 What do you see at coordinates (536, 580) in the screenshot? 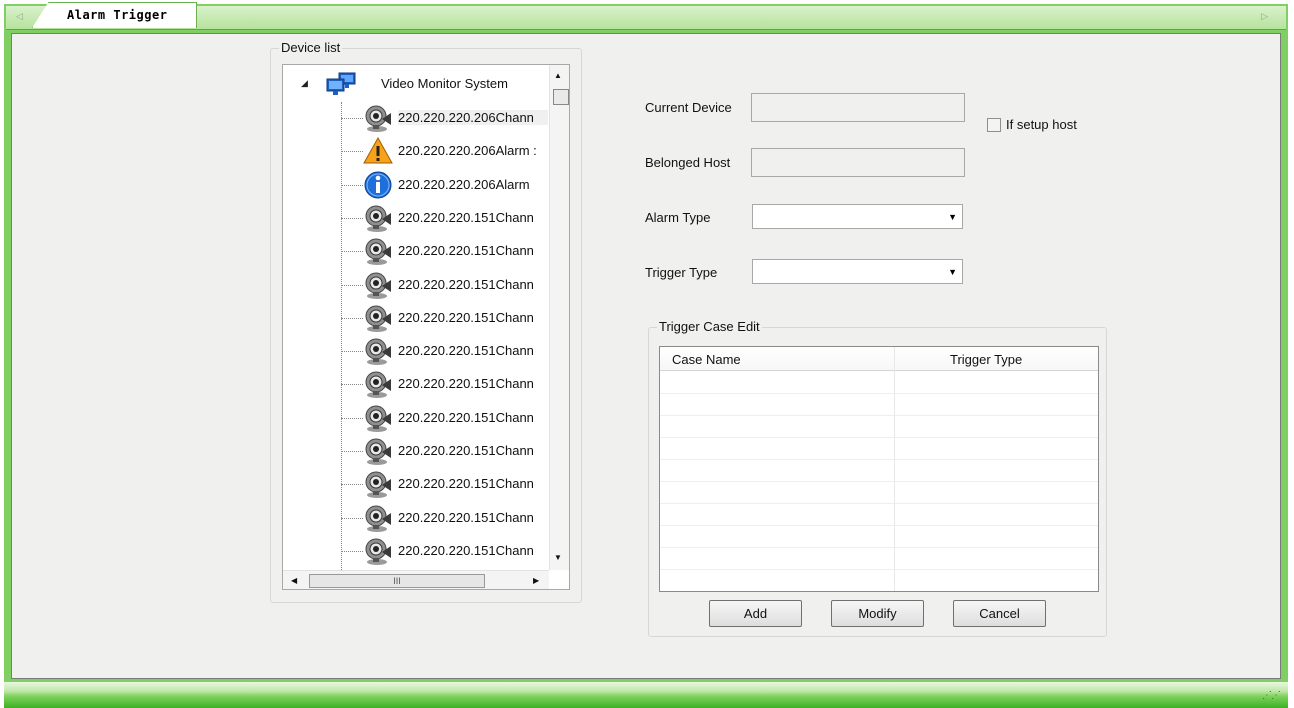
I see `scroll-right-icon: ▶` at bounding box center [536, 580].